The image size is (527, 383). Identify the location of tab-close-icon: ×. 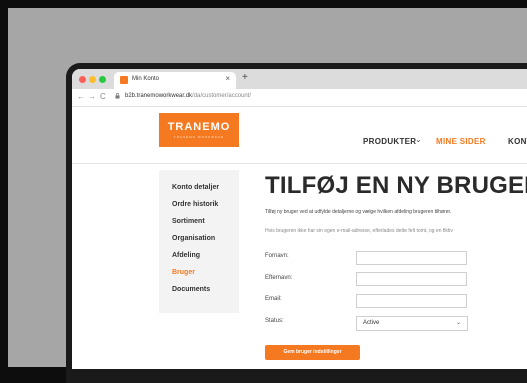
(227, 78).